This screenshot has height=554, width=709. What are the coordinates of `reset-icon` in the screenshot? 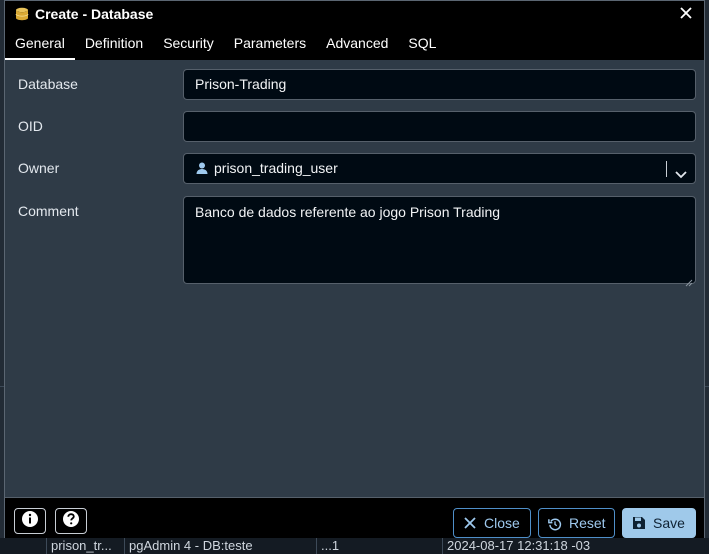 It's located at (555, 523).